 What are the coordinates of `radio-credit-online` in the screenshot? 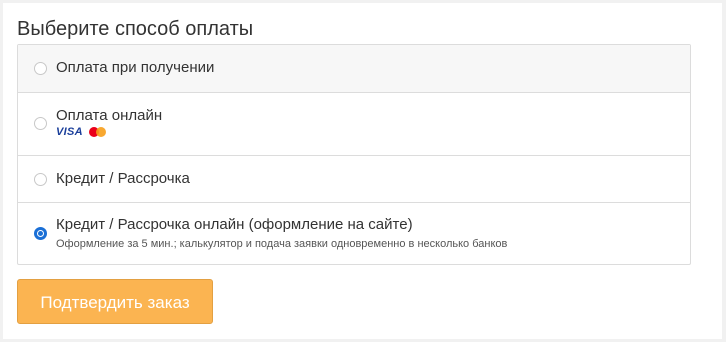 It's located at (40, 233).